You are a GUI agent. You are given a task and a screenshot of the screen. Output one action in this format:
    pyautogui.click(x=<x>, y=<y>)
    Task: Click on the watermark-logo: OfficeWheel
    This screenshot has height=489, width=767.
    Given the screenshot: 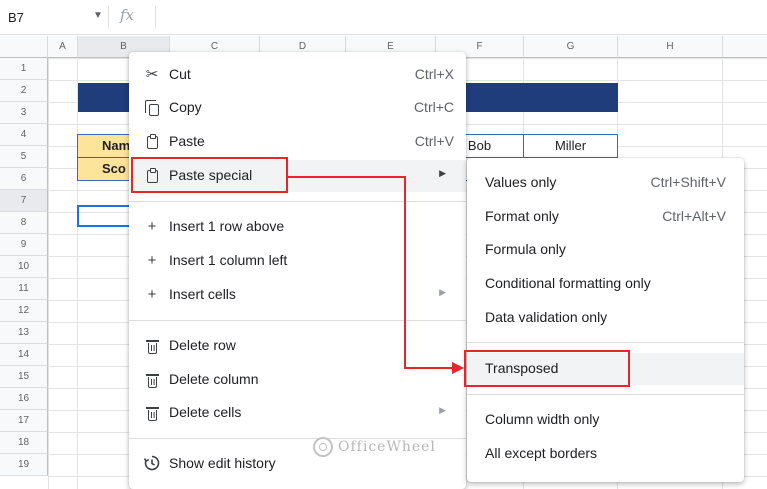 What is the action you would take?
    pyautogui.click(x=374, y=447)
    